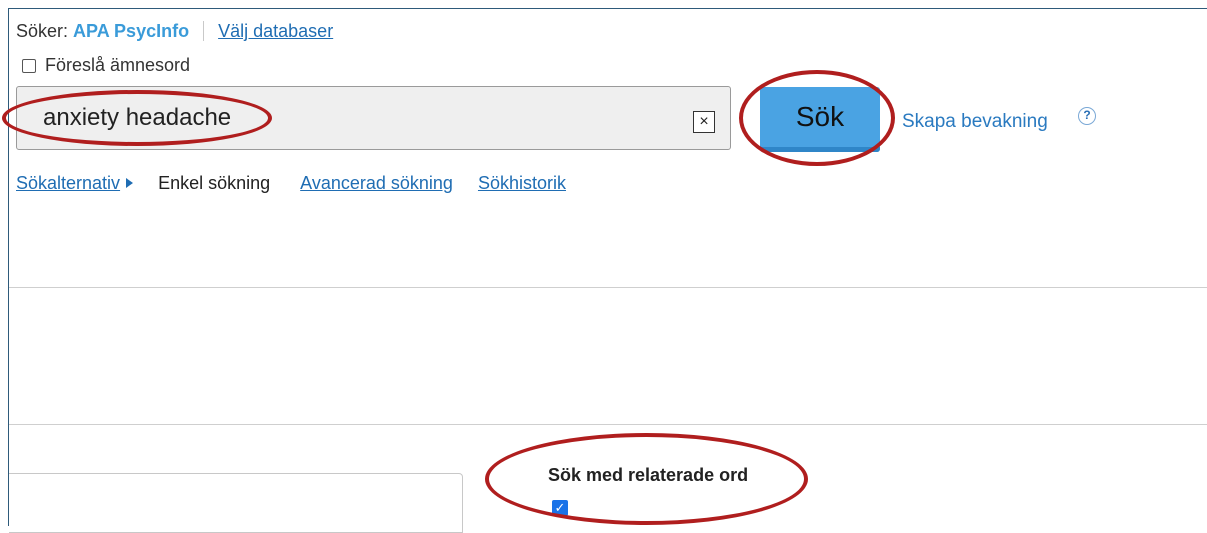  What do you see at coordinates (373, 118) in the screenshot?
I see `search-input: anxiety headache ×` at bounding box center [373, 118].